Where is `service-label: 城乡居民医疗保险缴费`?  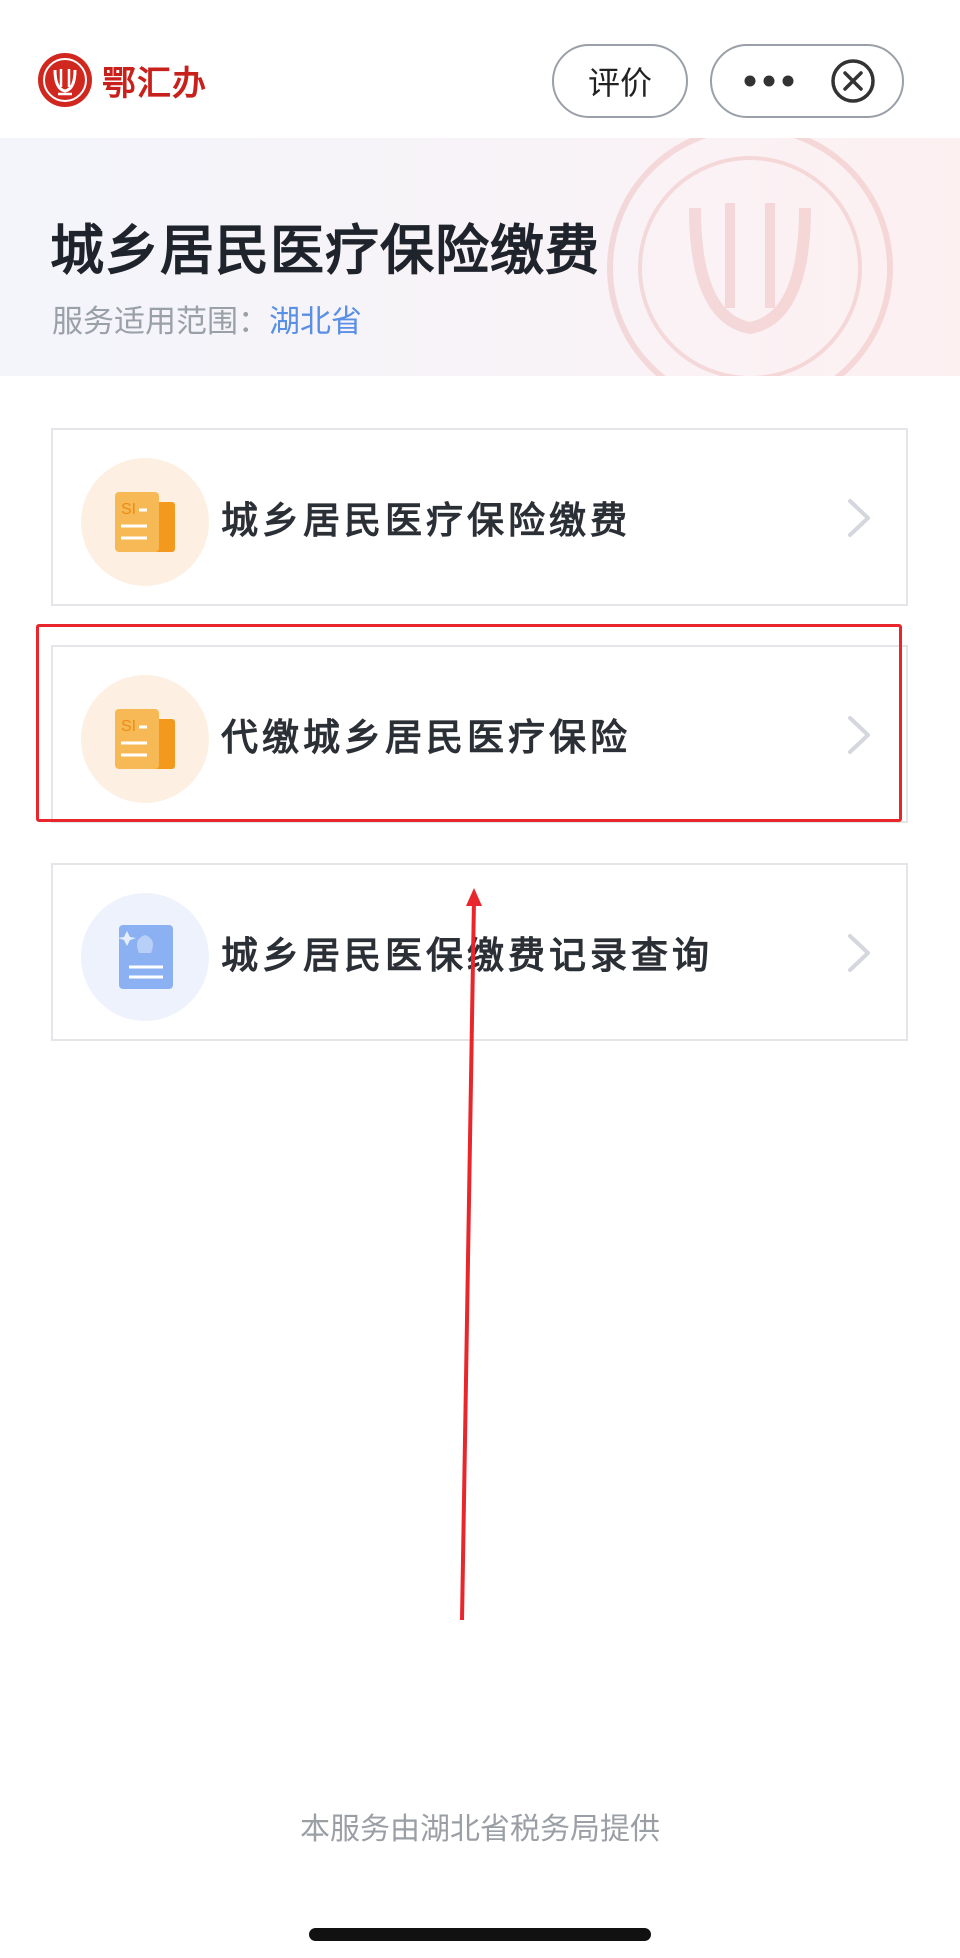
service-label: 城乡居民医疗保险缴费 is located at coordinates (426, 520).